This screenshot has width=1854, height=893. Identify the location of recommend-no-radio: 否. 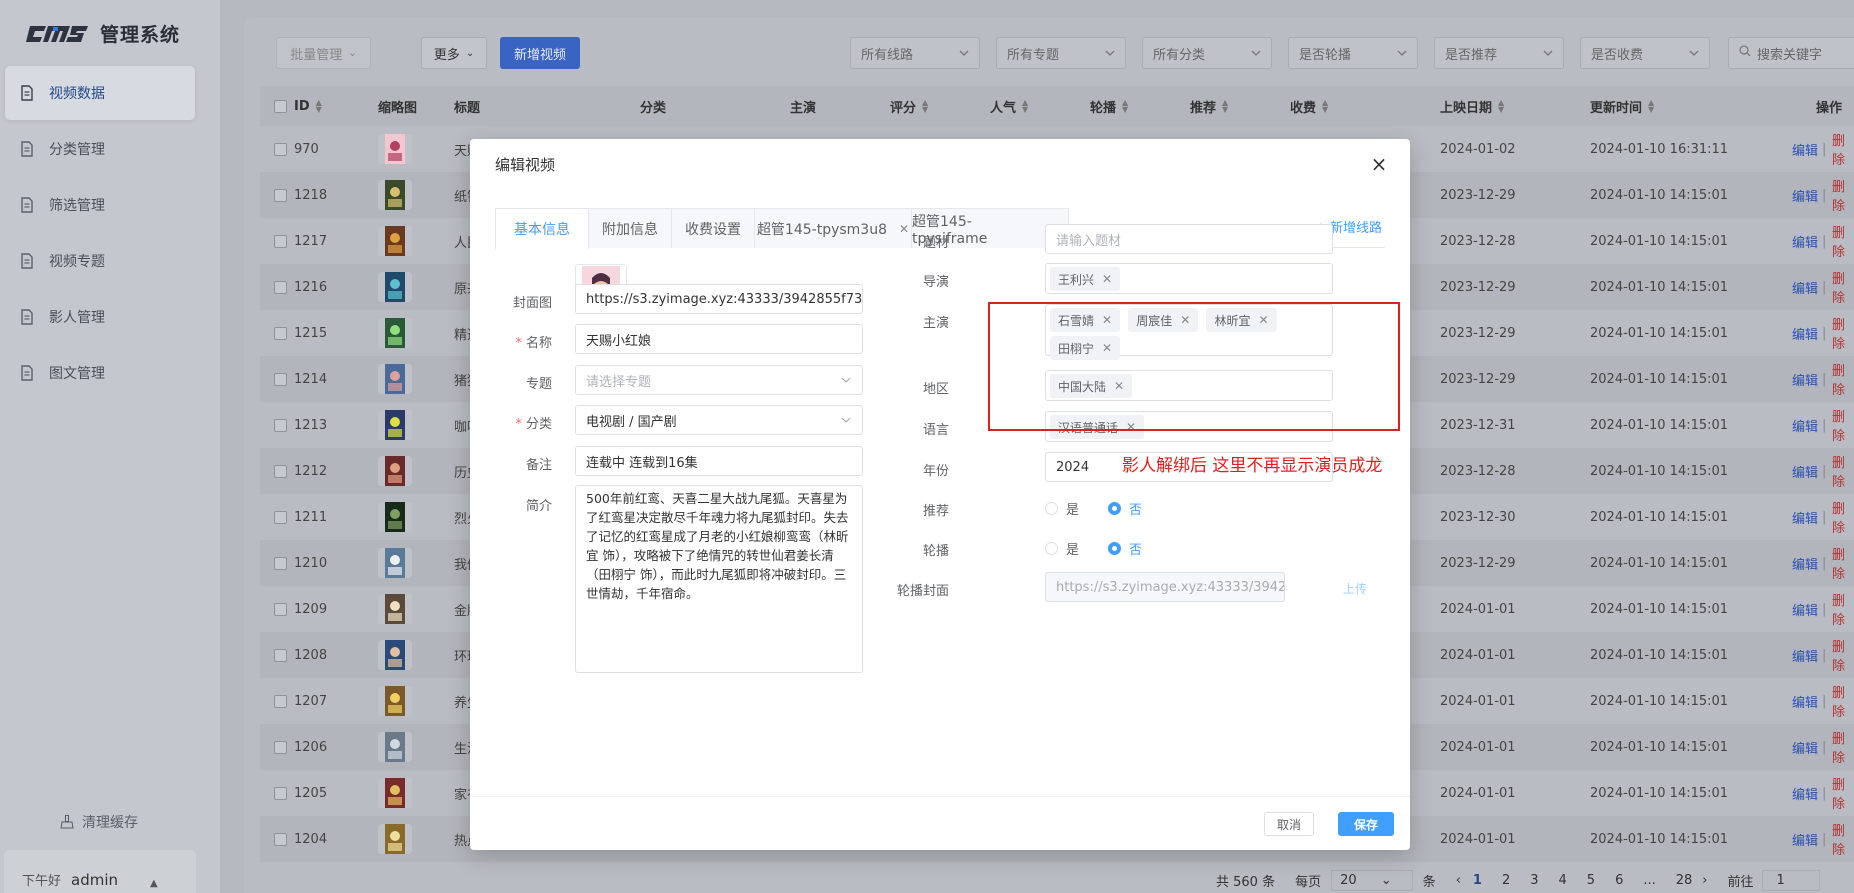
(1125, 508).